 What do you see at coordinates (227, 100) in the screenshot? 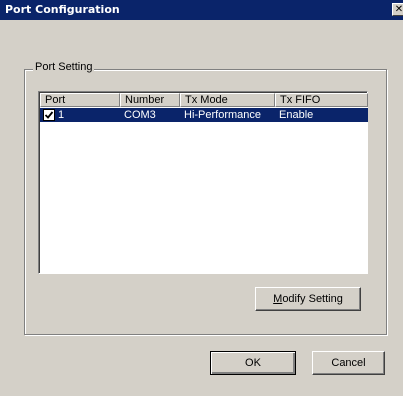
I see `column-header-tx-mode: Tx Mode` at bounding box center [227, 100].